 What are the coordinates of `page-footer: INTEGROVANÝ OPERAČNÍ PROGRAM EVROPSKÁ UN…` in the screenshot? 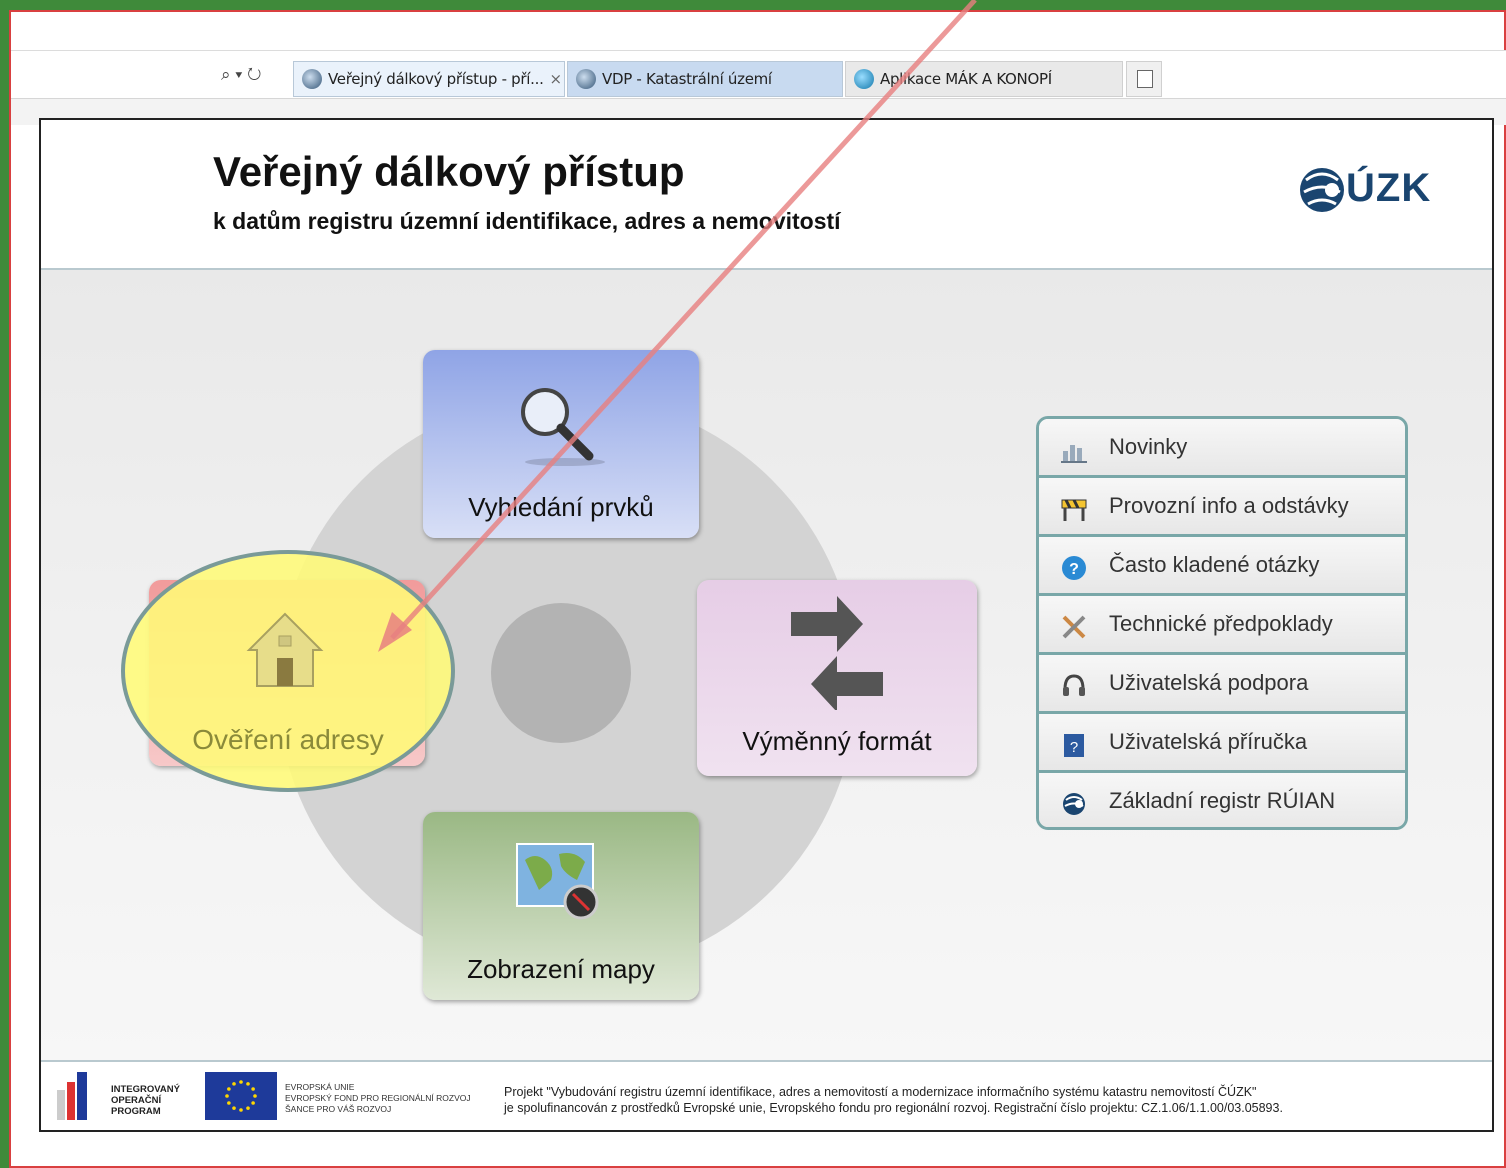 It's located at (766, 1095).